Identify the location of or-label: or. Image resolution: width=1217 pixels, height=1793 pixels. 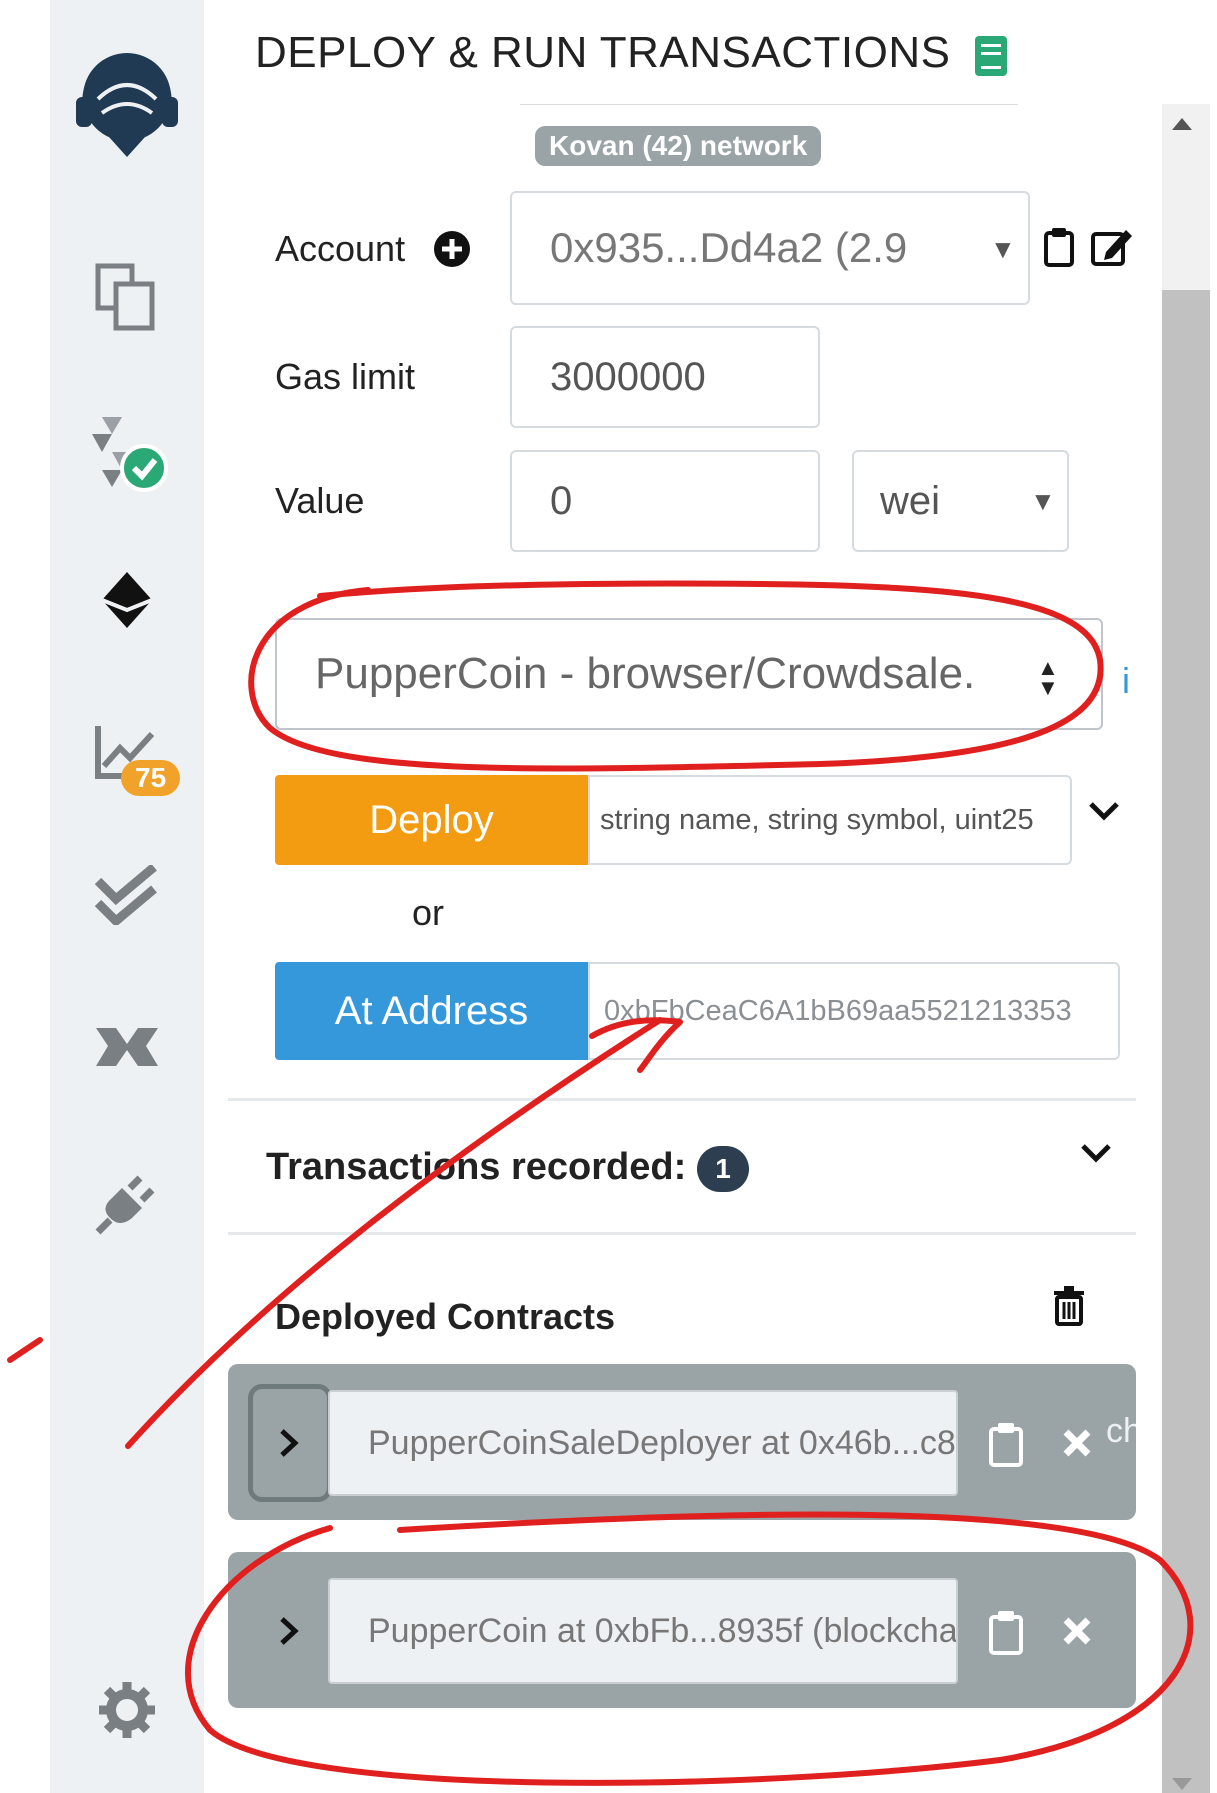
(428, 912).